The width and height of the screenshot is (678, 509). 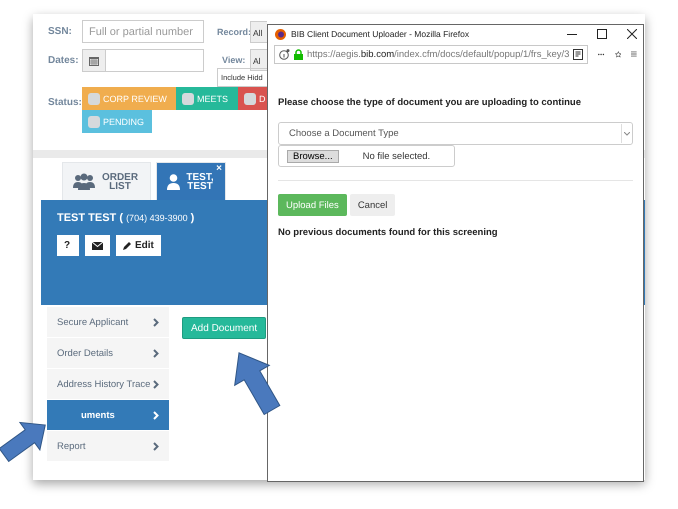 I want to click on status-label: Status:, so click(x=65, y=102).